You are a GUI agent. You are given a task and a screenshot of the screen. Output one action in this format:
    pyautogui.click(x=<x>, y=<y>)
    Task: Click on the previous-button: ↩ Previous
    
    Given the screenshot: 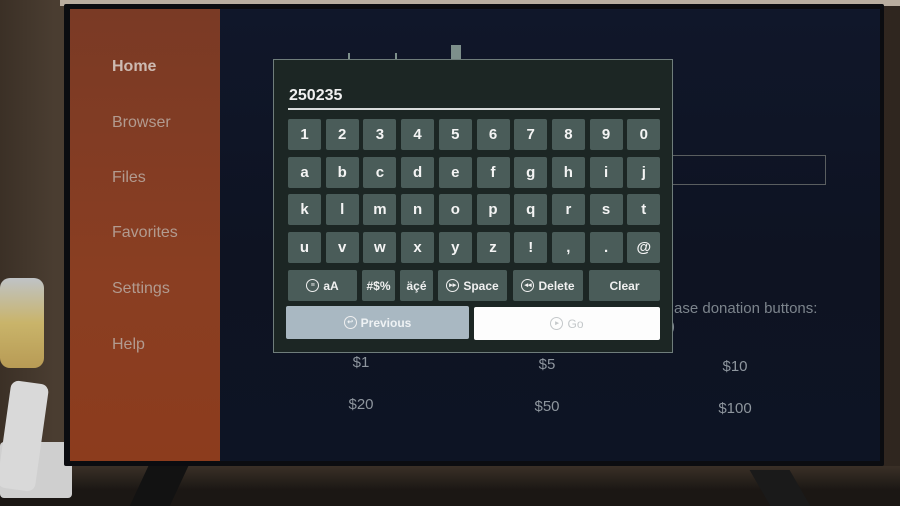 What is the action you would take?
    pyautogui.click(x=377, y=322)
    